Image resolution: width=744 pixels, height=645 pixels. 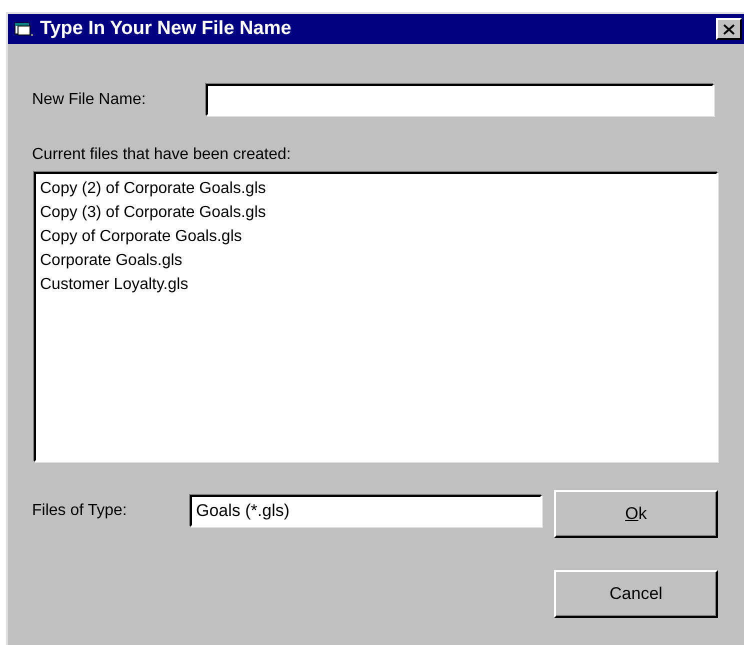 I want to click on close-button, so click(x=729, y=29).